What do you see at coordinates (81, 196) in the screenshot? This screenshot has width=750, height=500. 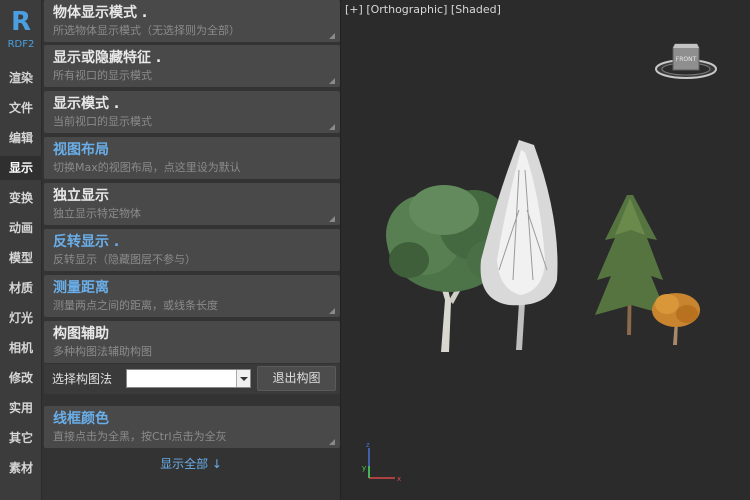 I see `card-title: 独立显示` at bounding box center [81, 196].